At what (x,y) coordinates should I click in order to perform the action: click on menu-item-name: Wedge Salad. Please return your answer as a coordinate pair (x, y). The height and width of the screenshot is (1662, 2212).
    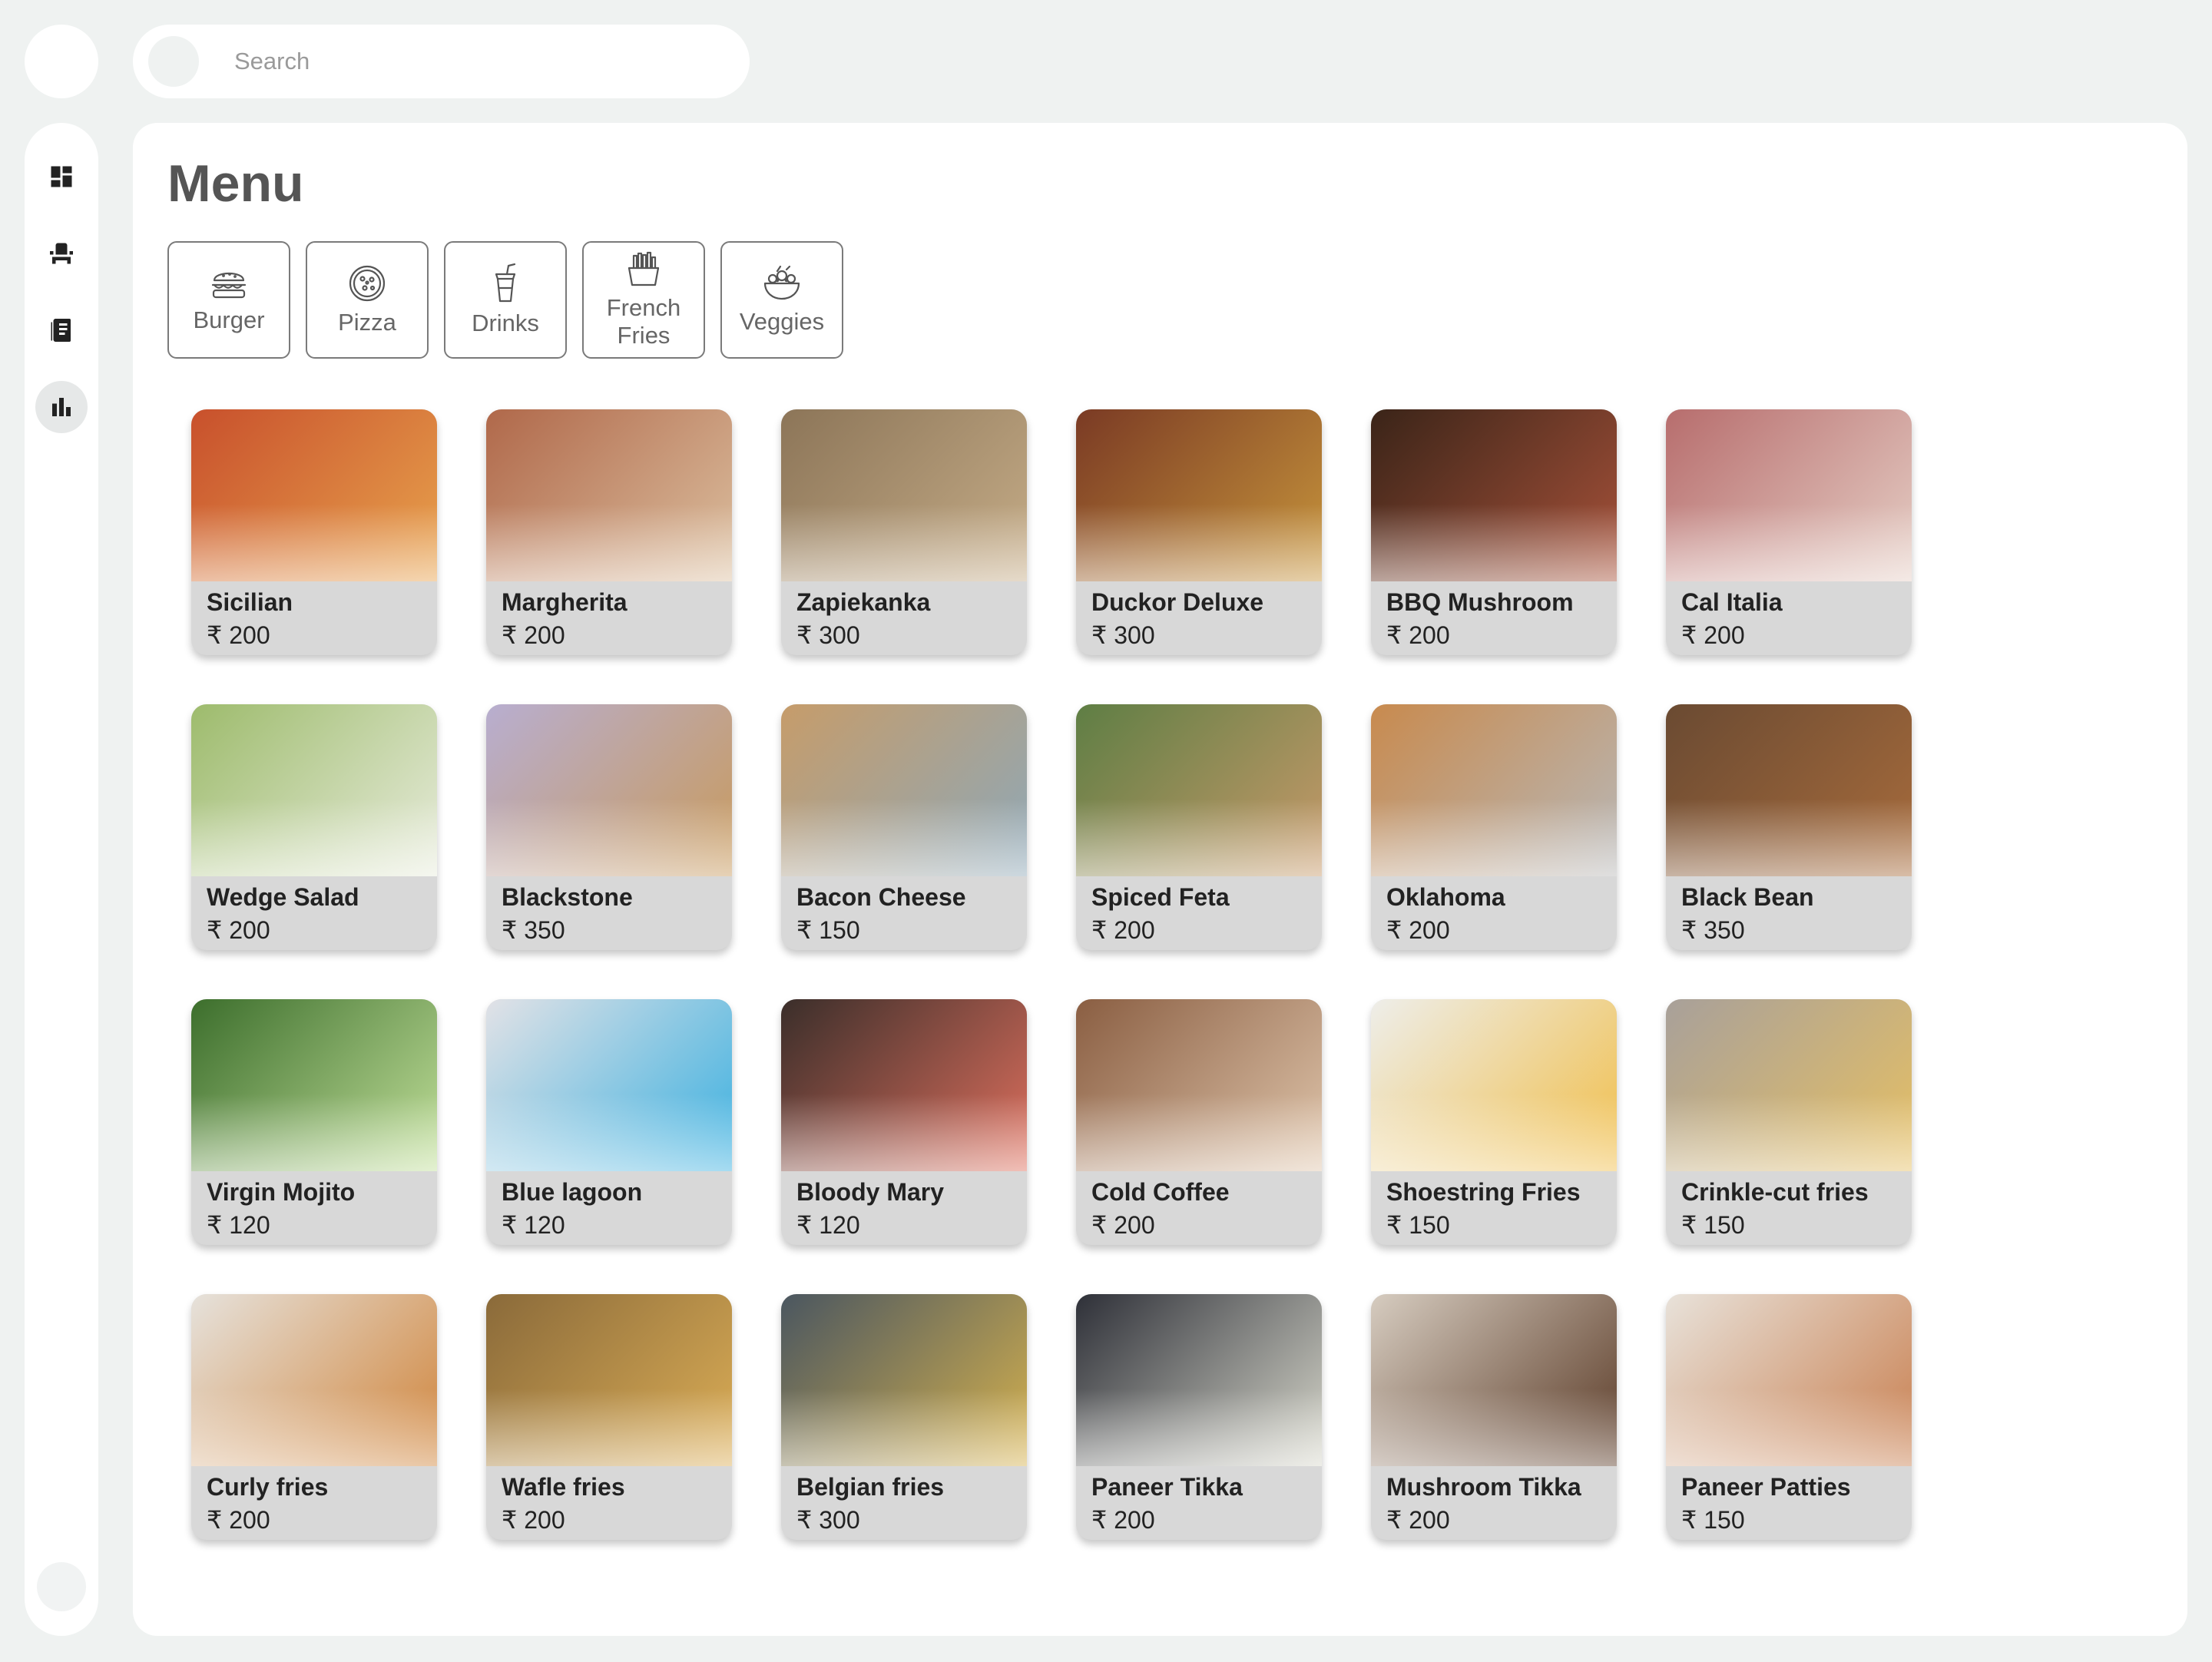
    Looking at the image, I should click on (283, 897).